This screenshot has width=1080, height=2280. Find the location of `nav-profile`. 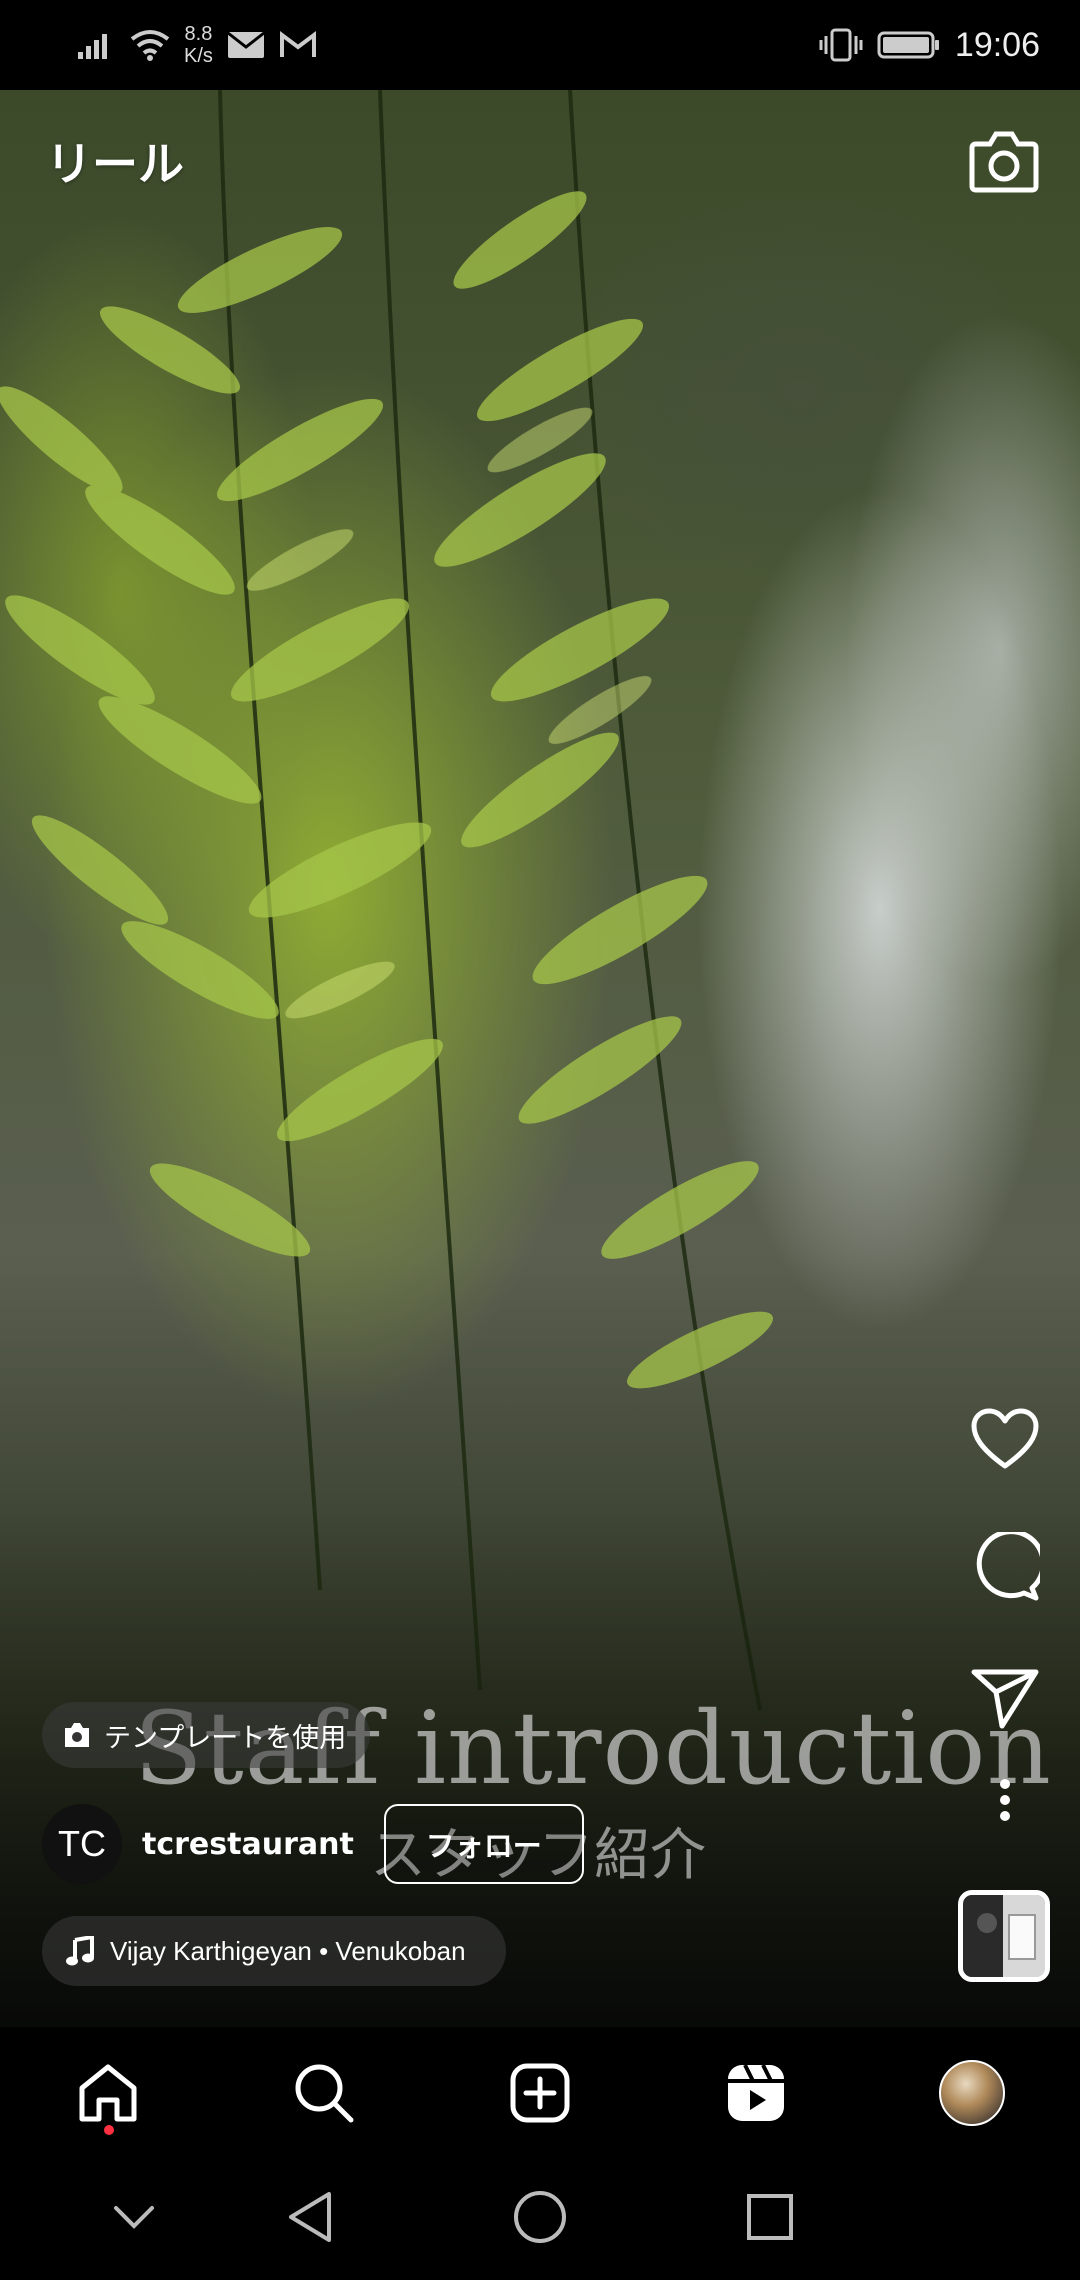

nav-profile is located at coordinates (972, 2093).